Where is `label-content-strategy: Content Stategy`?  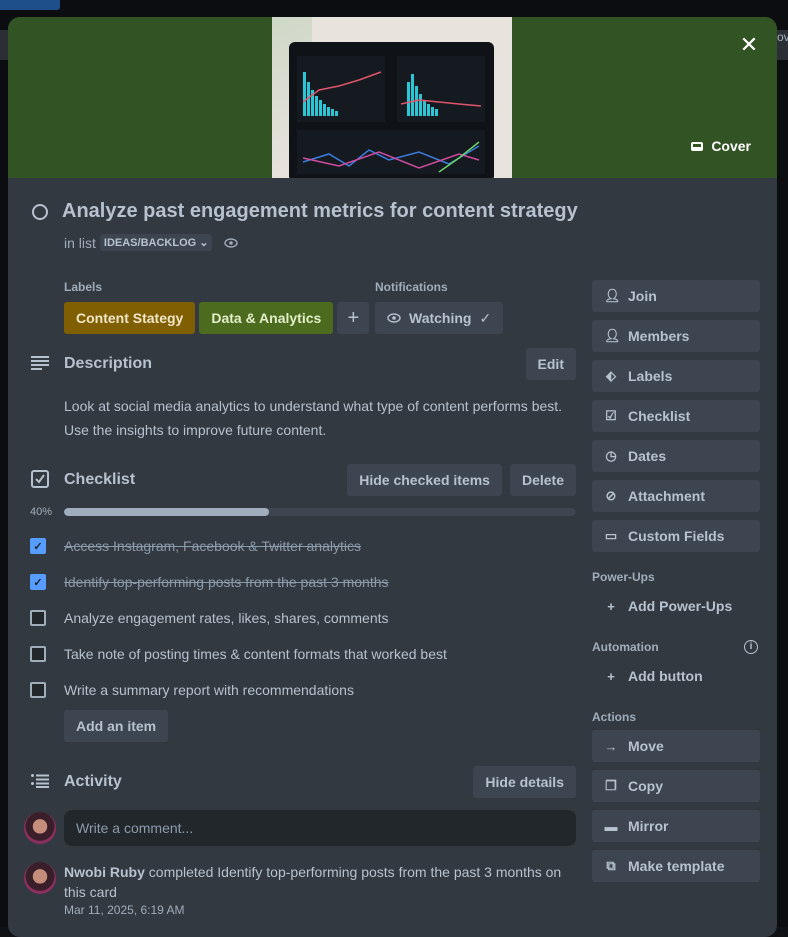
label-content-strategy: Content Stategy is located at coordinates (129, 318).